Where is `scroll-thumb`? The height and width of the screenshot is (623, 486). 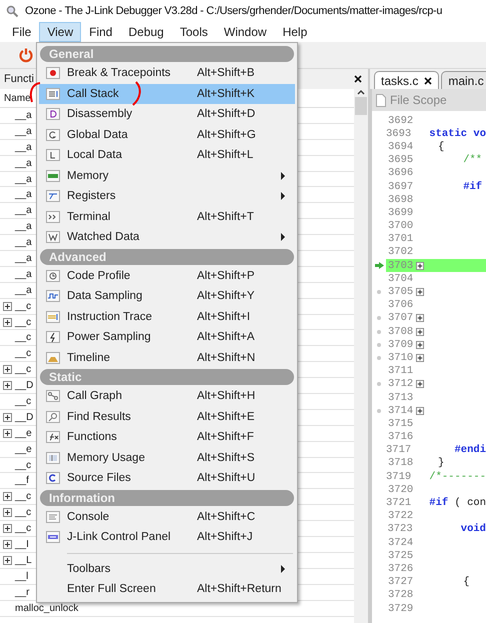 scroll-thumb is located at coordinates (361, 106).